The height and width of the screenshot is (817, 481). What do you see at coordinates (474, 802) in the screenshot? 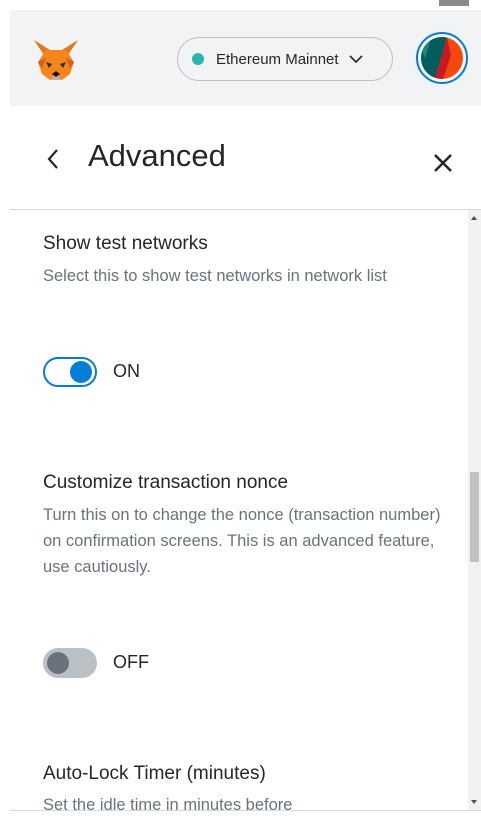
I see `scroll-down-arrow-icon` at bounding box center [474, 802].